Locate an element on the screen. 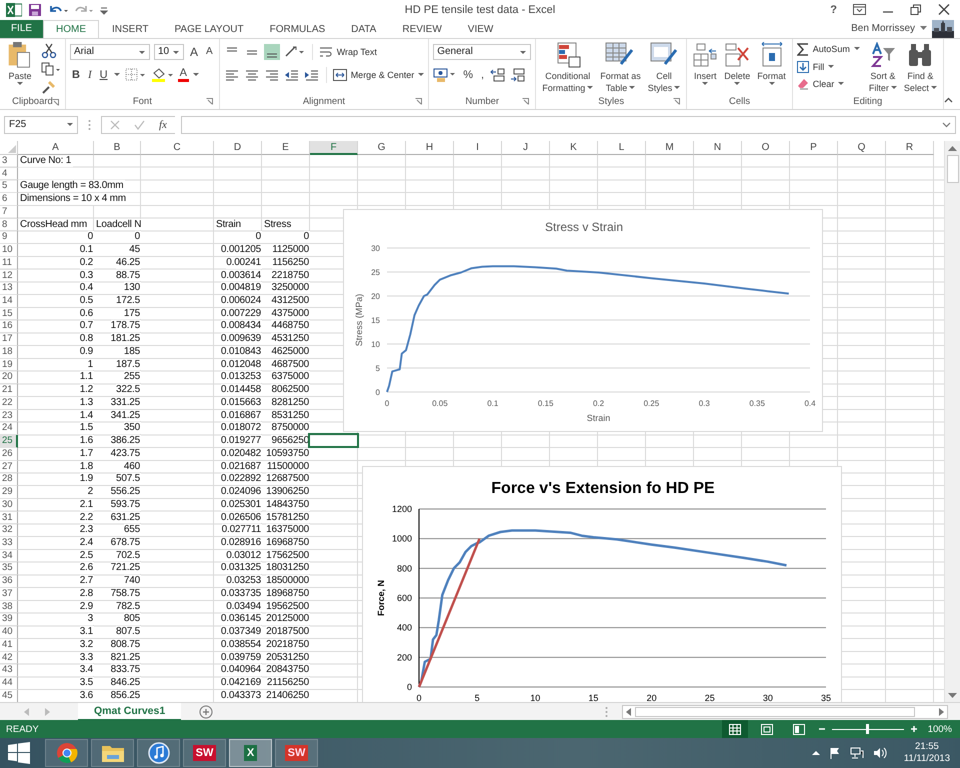 The height and width of the screenshot is (768, 960). row-header: 19 is located at coordinates (9, 365).